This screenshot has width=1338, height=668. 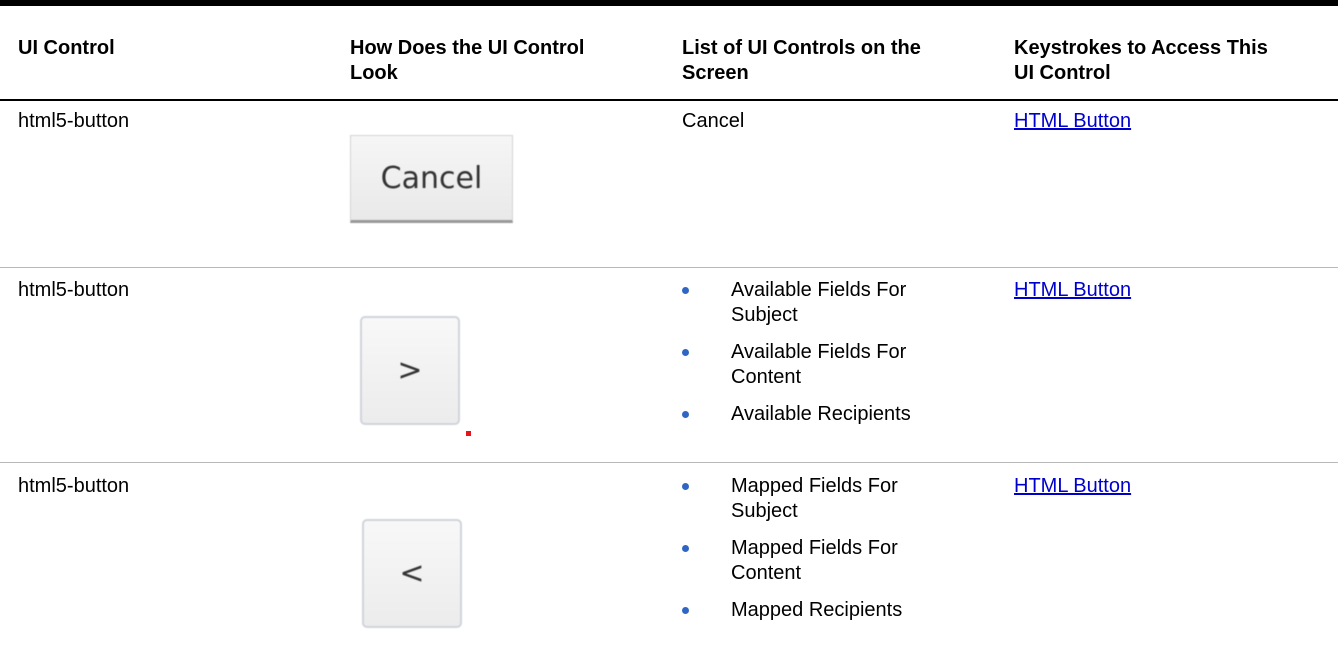 What do you see at coordinates (821, 365) in the screenshot?
I see `list-item: Available Fields For Content` at bounding box center [821, 365].